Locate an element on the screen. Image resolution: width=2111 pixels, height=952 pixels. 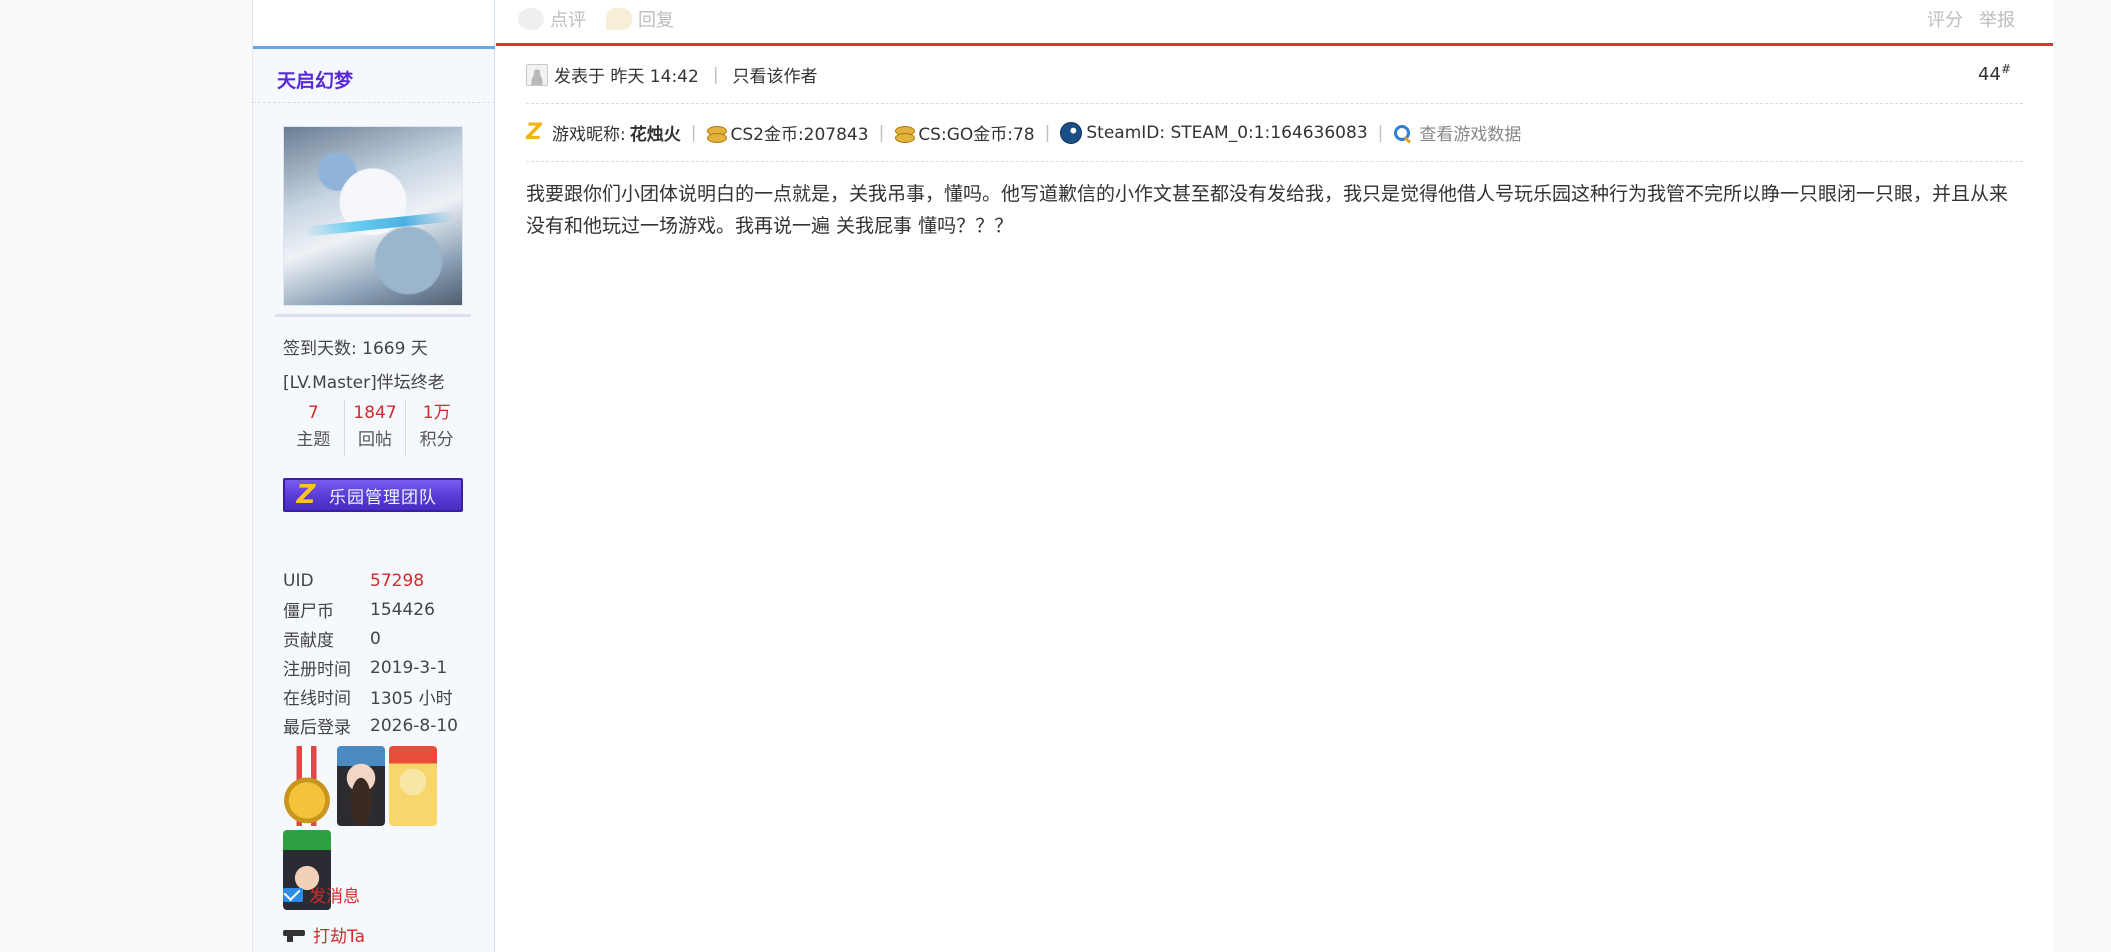
stat-points: 1万 积分 is located at coordinates (436, 428).